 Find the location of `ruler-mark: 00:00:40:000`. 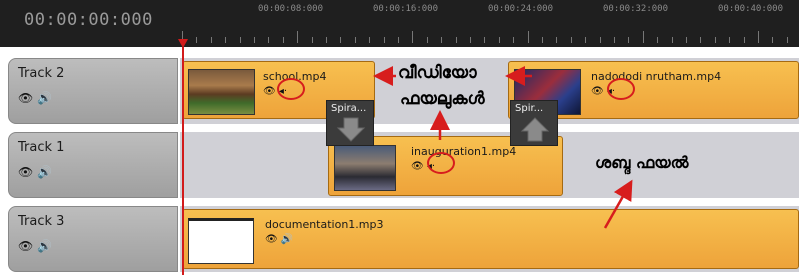

ruler-mark: 00:00:40:000 is located at coordinates (751, 9).